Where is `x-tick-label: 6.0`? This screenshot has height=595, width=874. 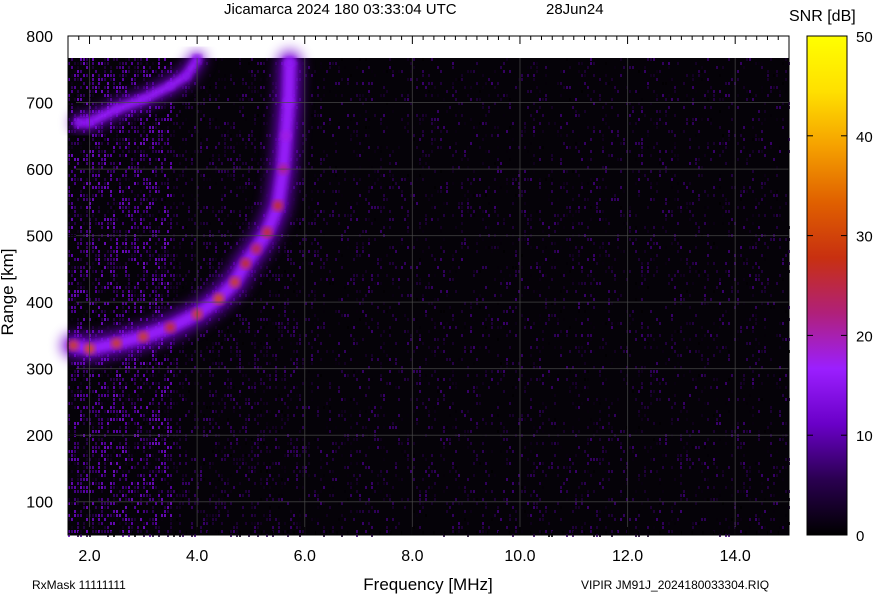 x-tick-label: 6.0 is located at coordinates (305, 556).